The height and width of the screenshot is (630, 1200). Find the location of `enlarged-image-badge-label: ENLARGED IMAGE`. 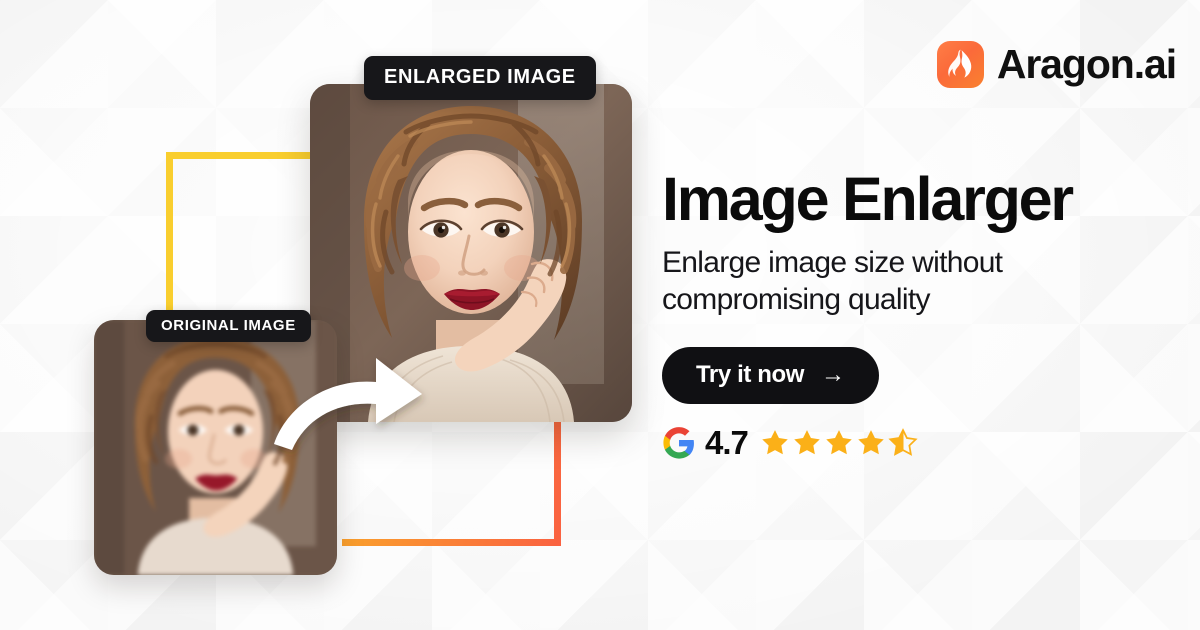

enlarged-image-badge-label: ENLARGED IMAGE is located at coordinates (480, 77).